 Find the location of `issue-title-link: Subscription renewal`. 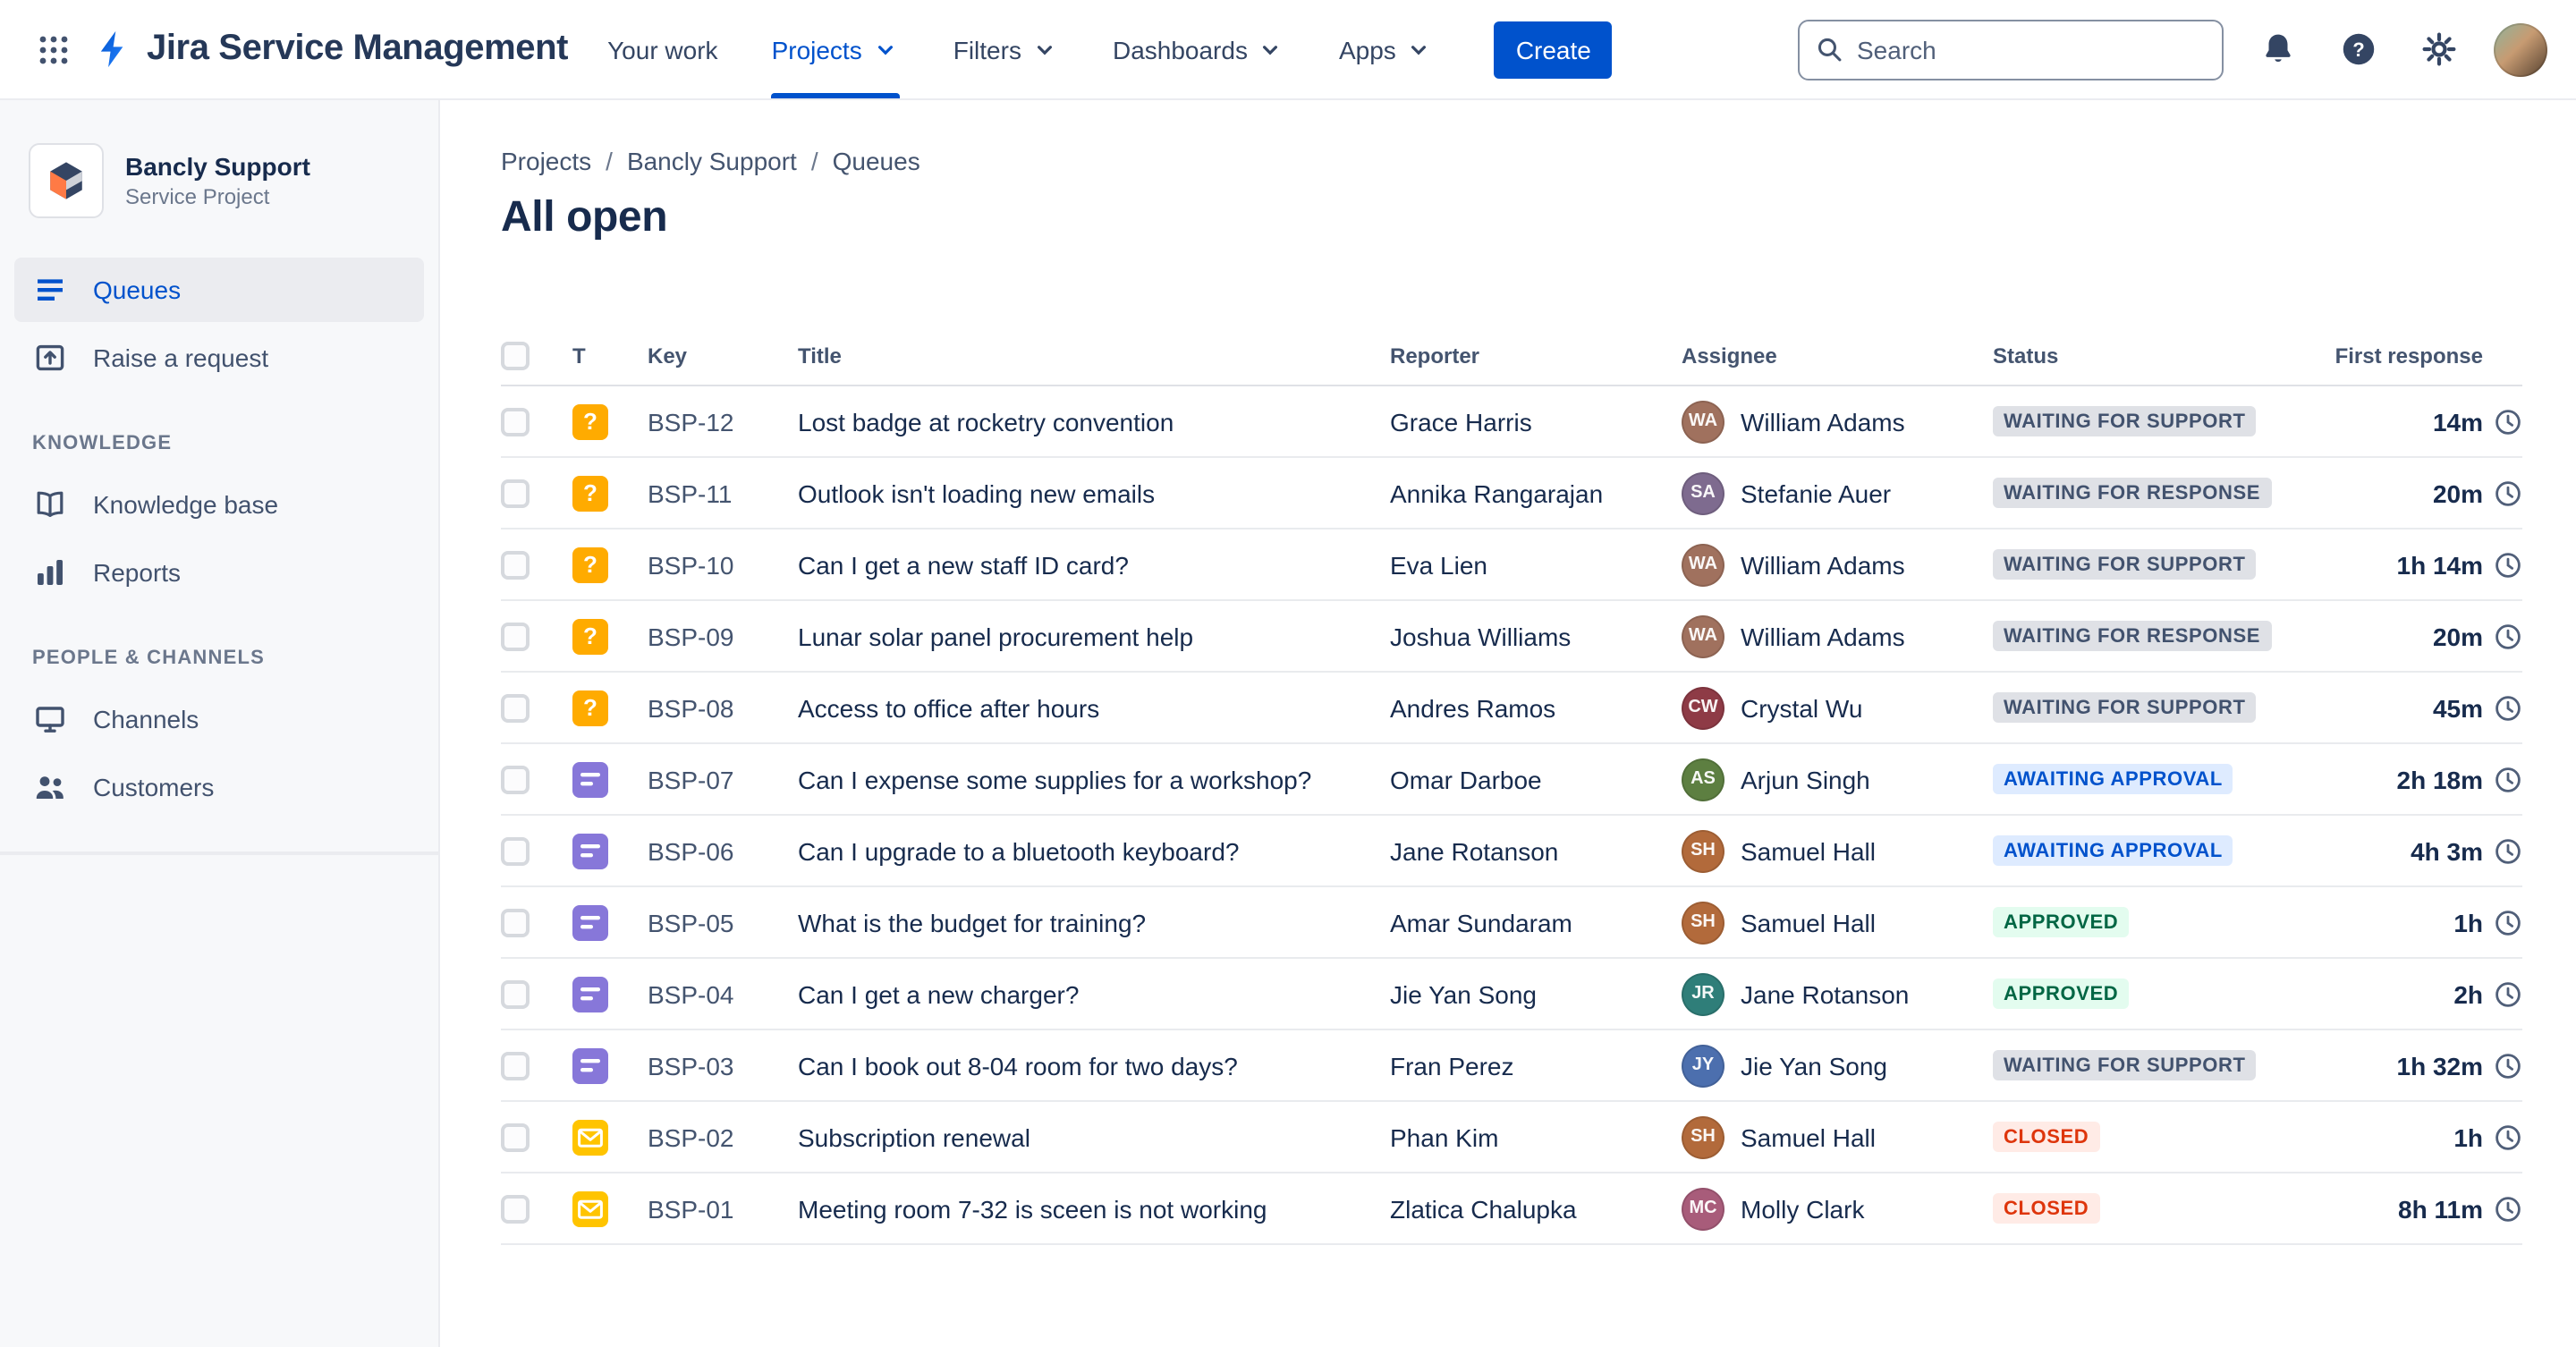

issue-title-link: Subscription renewal is located at coordinates (914, 1136).